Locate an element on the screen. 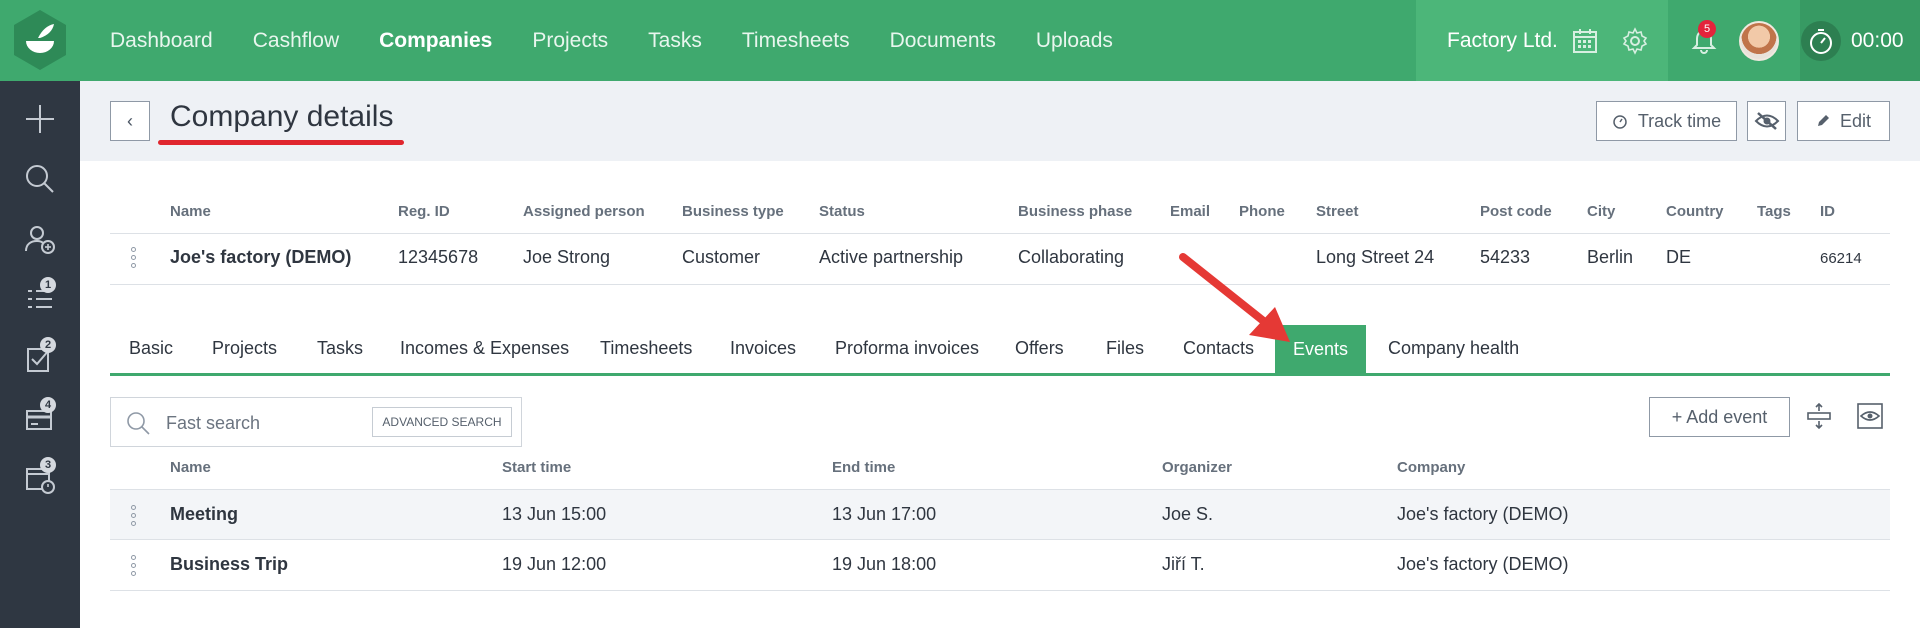 Image resolution: width=1920 pixels, height=628 pixels. col-header-assigned: Assigned person is located at coordinates (584, 211).